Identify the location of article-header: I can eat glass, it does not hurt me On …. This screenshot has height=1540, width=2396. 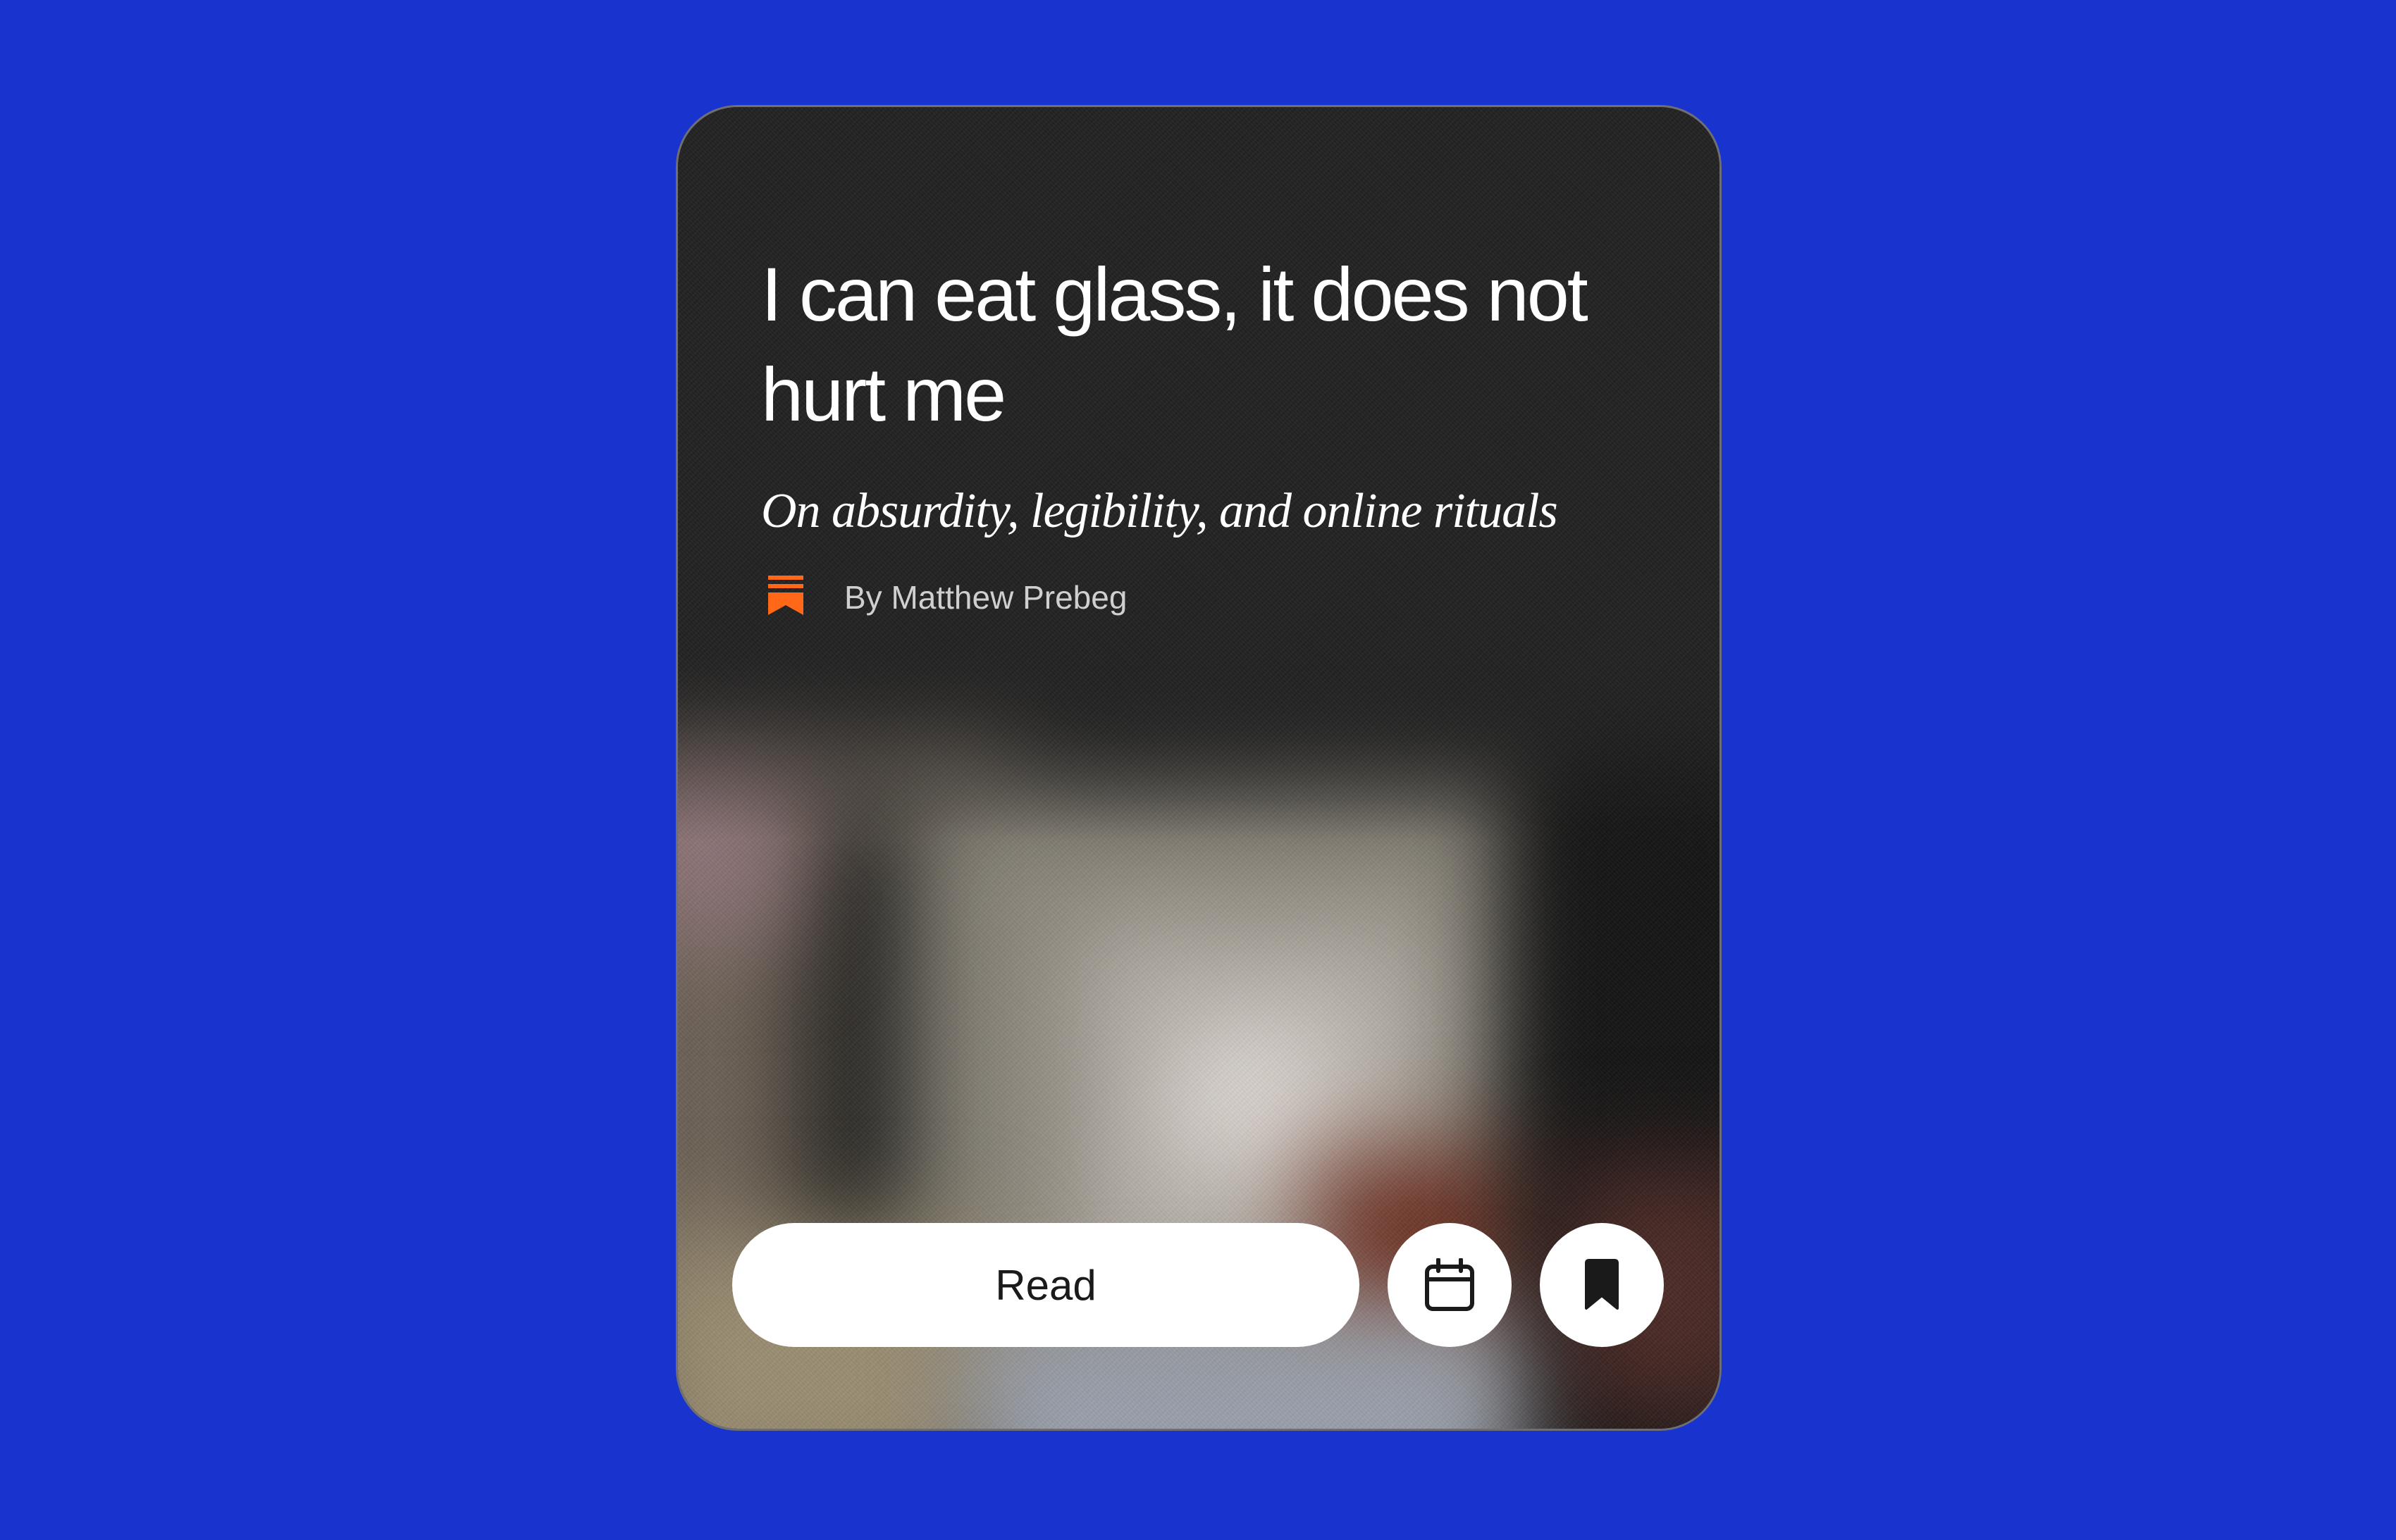
(1205, 432).